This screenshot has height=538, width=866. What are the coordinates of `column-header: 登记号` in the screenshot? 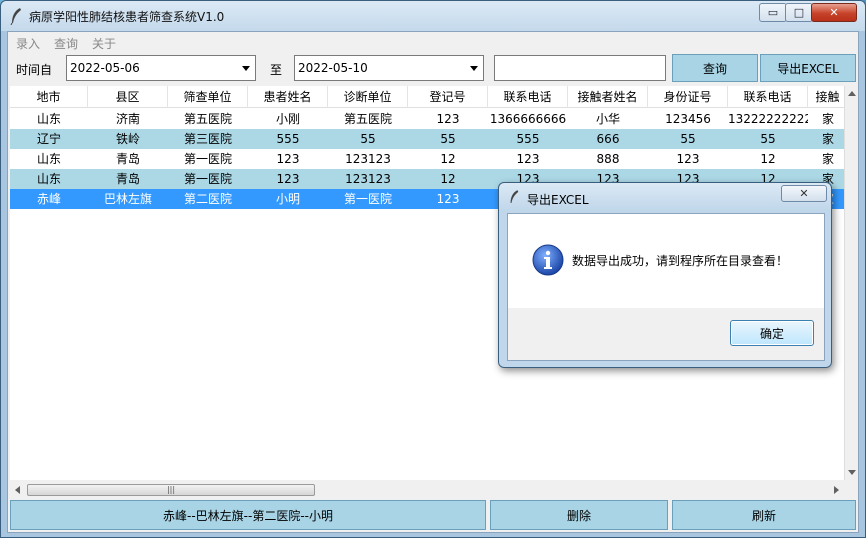 It's located at (448, 97).